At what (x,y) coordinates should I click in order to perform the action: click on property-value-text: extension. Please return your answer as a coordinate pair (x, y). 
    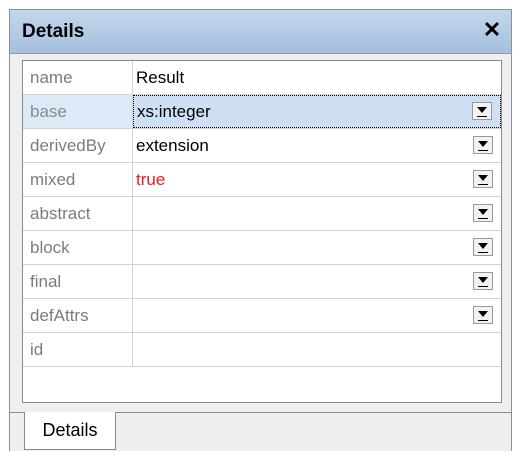
    Looking at the image, I should click on (172, 145).